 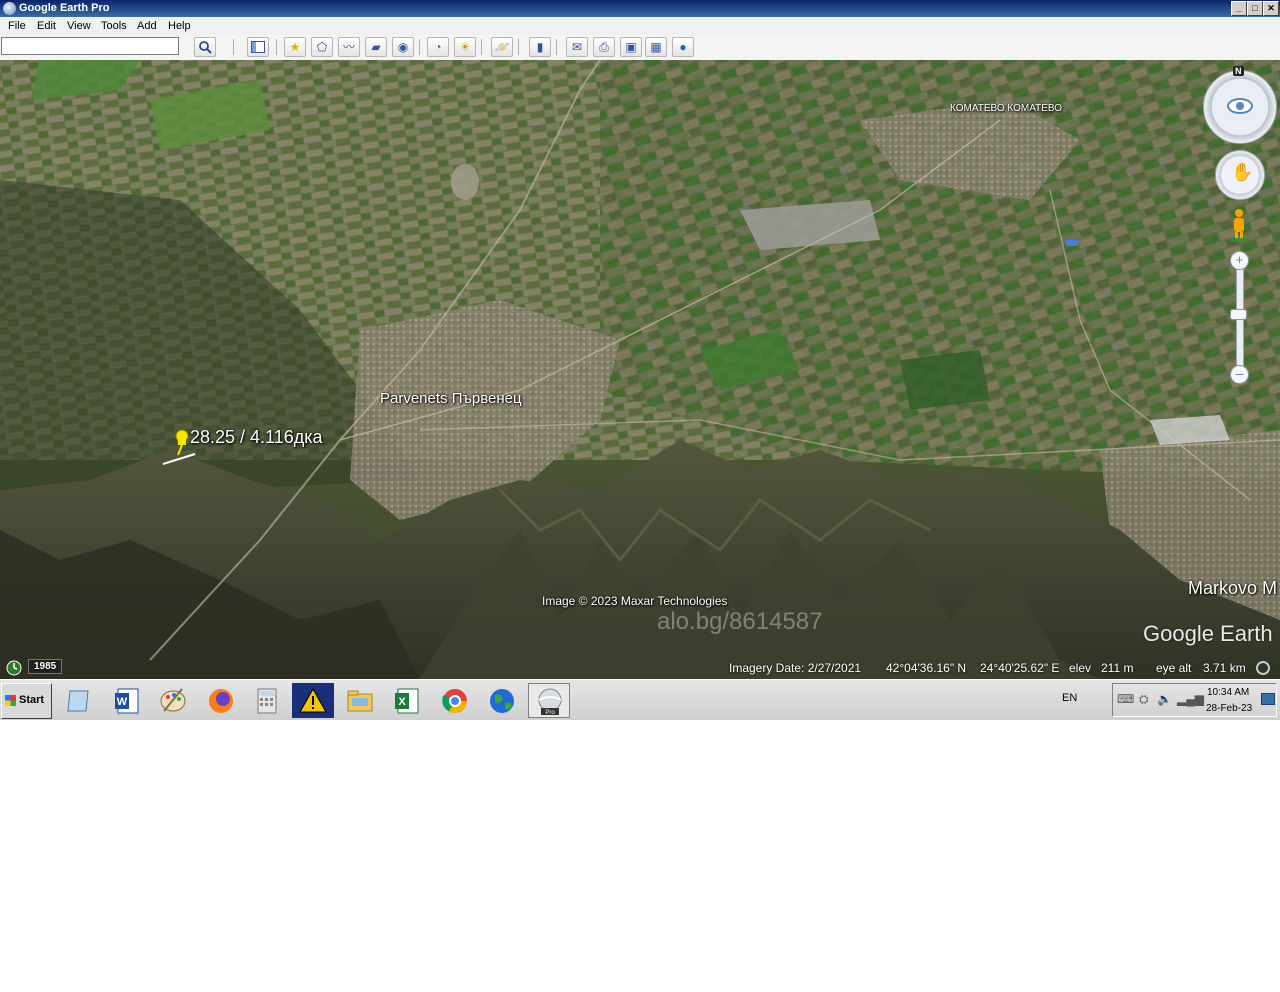 What do you see at coordinates (1238, 314) in the screenshot?
I see `zoom-slider-thumb` at bounding box center [1238, 314].